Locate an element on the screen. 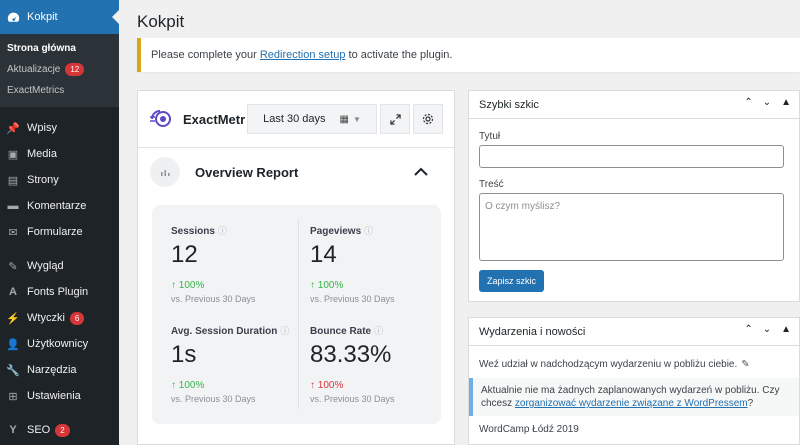 This screenshot has height=445, width=800. overview-report-header: Overview Report is located at coordinates (296, 172).